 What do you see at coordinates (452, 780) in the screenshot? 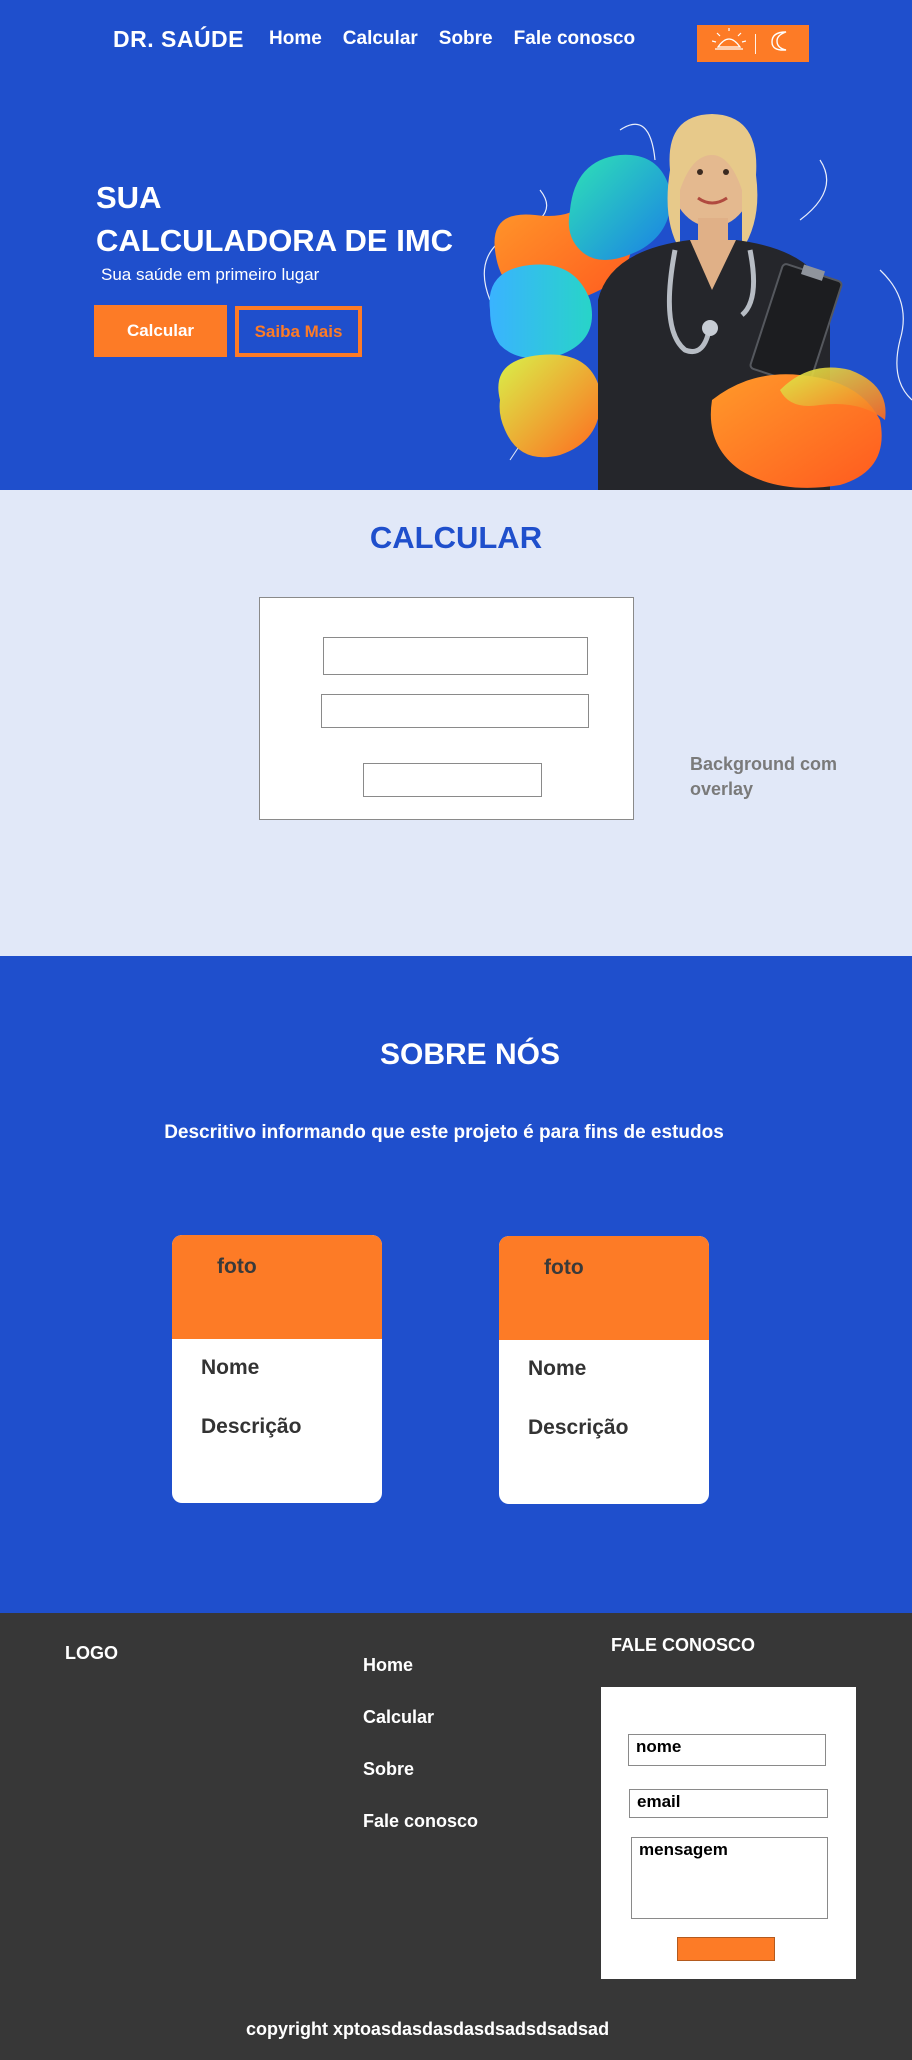
I see `calculate-submit-button` at bounding box center [452, 780].